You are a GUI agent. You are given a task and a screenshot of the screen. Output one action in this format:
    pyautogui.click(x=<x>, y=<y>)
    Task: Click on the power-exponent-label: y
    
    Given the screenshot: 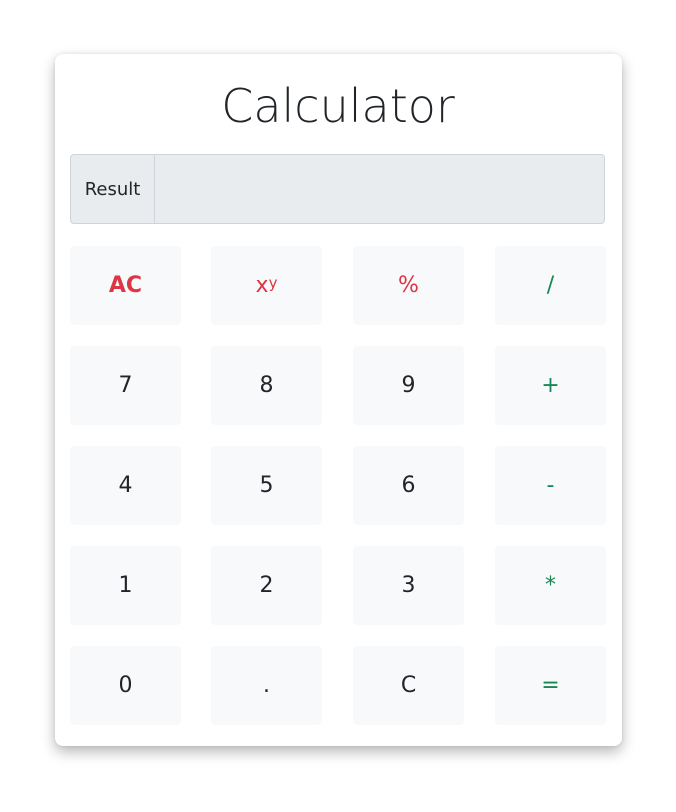 What is the action you would take?
    pyautogui.click(x=273, y=282)
    